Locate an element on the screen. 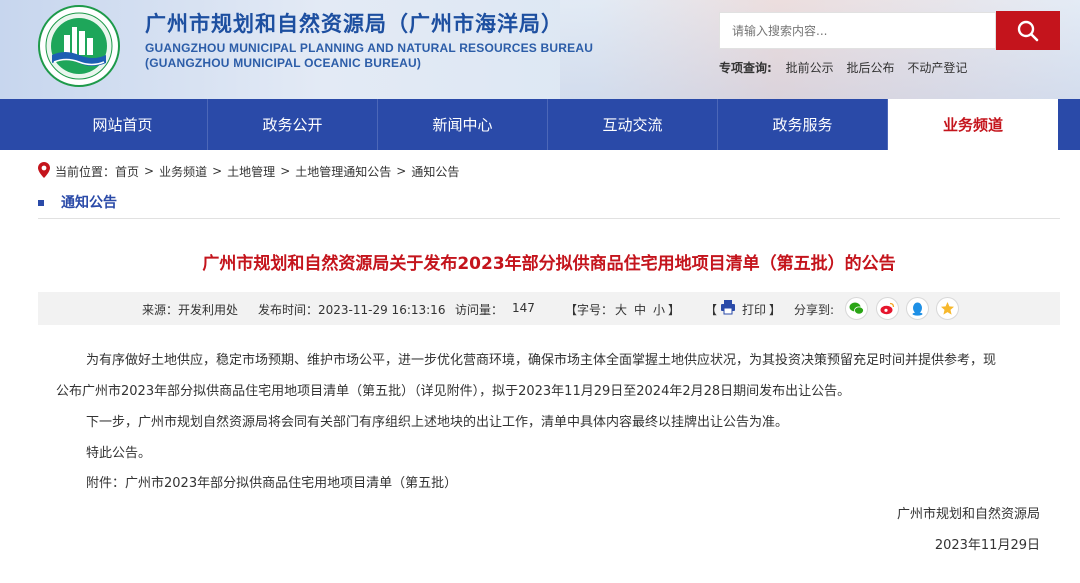 The width and height of the screenshot is (1080, 583). nav-item-interaction: 互动交流 is located at coordinates (633, 124).